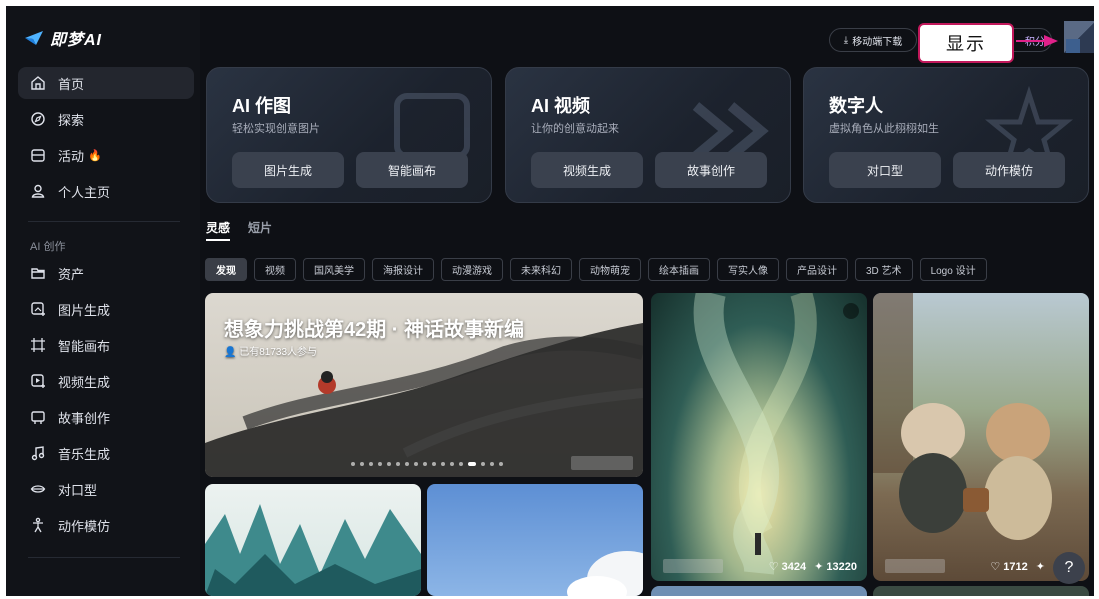 The image size is (1099, 599). I want to click on sidebar-item-lipsync: 对口型, so click(106, 489).